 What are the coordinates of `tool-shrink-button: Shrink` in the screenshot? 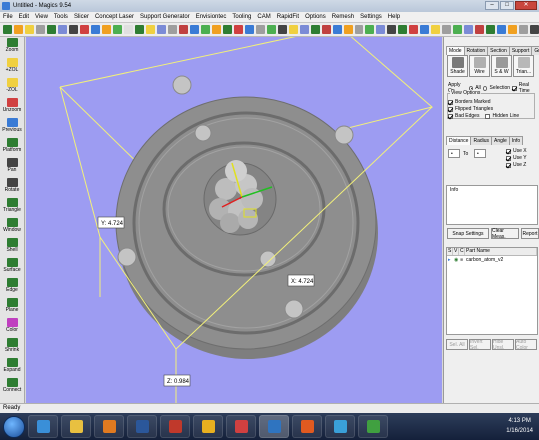 It's located at (12, 347).